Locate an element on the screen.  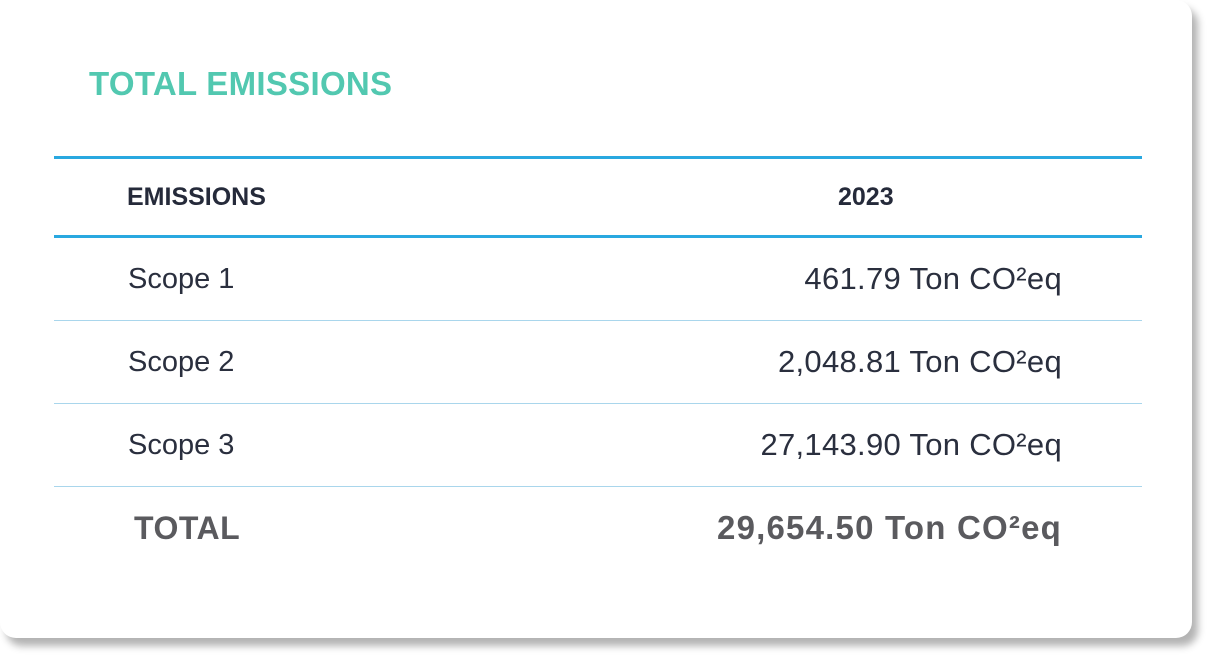
total-row: TOTAL 29,654.50 Ton CO²eq is located at coordinates (598, 528).